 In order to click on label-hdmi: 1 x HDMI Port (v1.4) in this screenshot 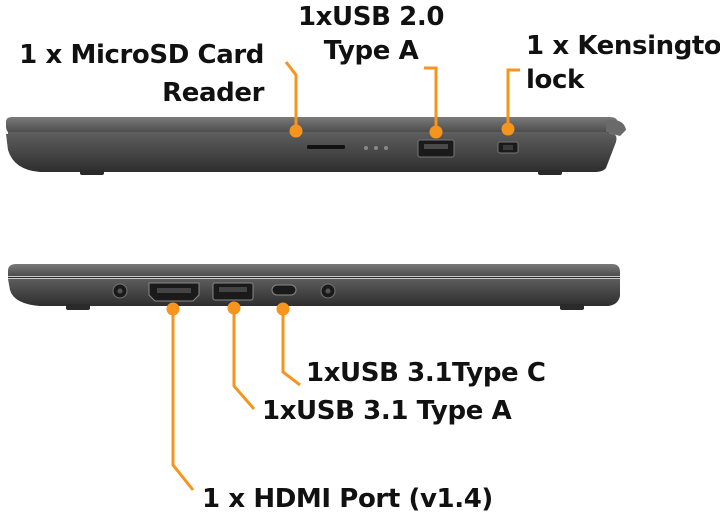, I will do `click(347, 499)`.